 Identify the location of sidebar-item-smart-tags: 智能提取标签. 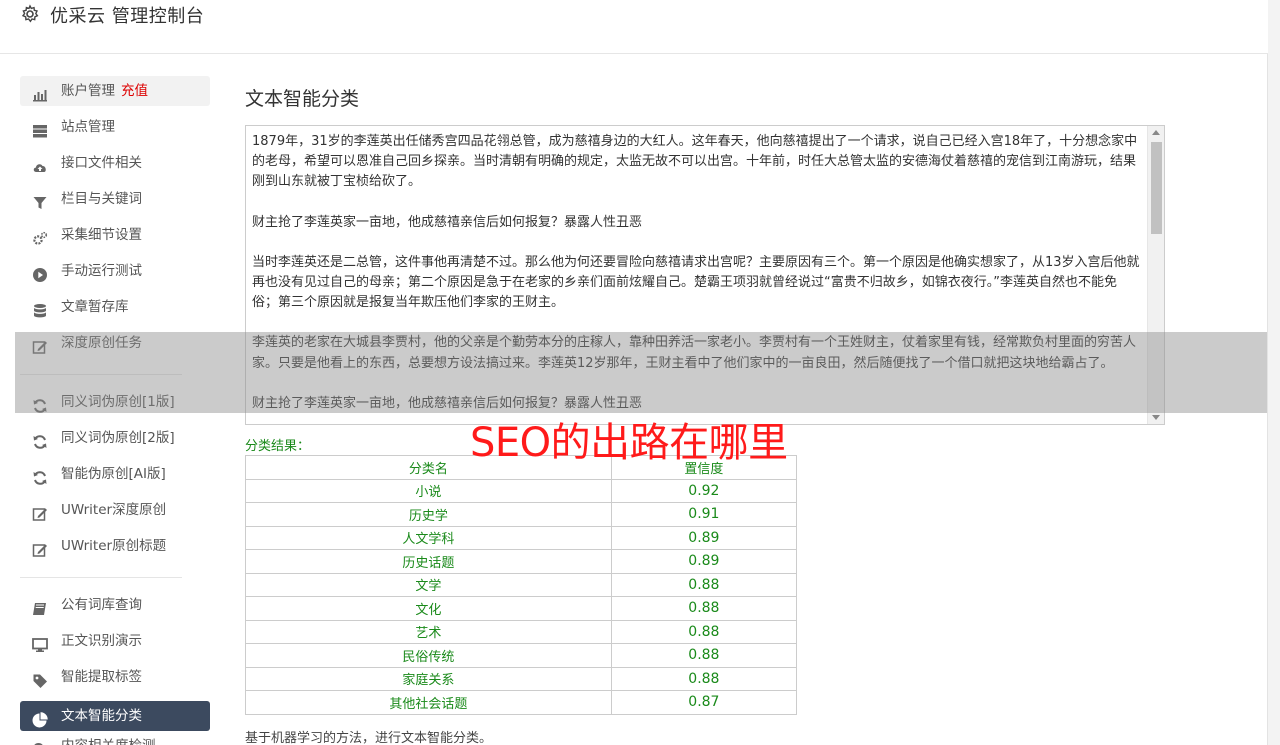
(115, 680).